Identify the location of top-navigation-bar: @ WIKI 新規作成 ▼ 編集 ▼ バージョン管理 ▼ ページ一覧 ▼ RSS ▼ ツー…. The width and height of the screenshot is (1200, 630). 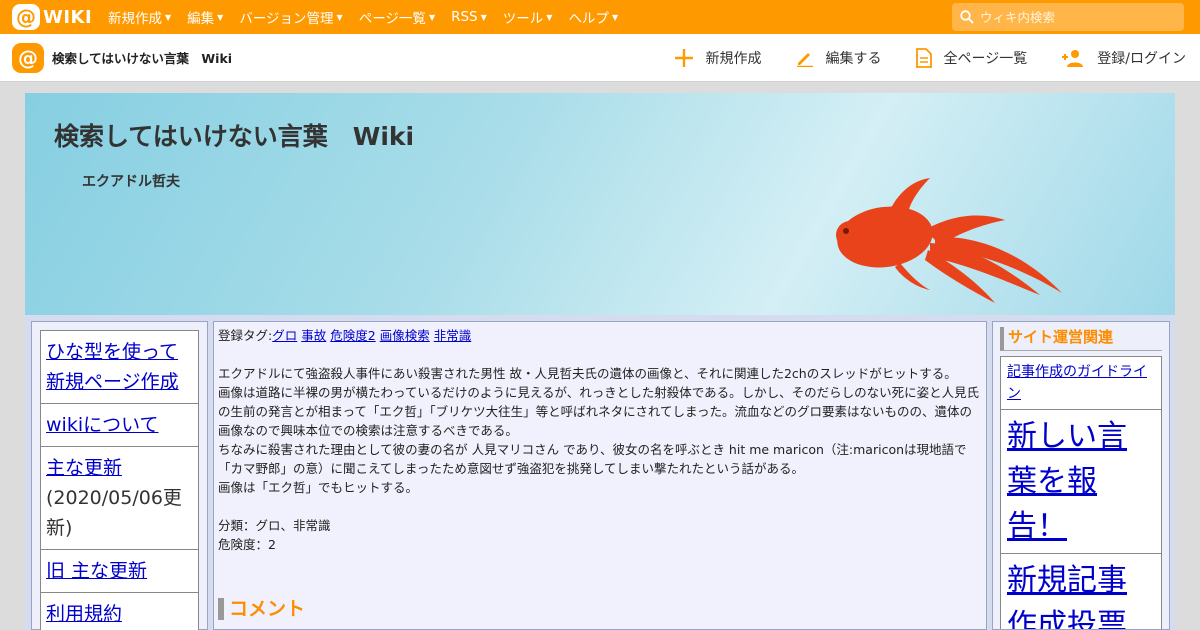
(600, 17).